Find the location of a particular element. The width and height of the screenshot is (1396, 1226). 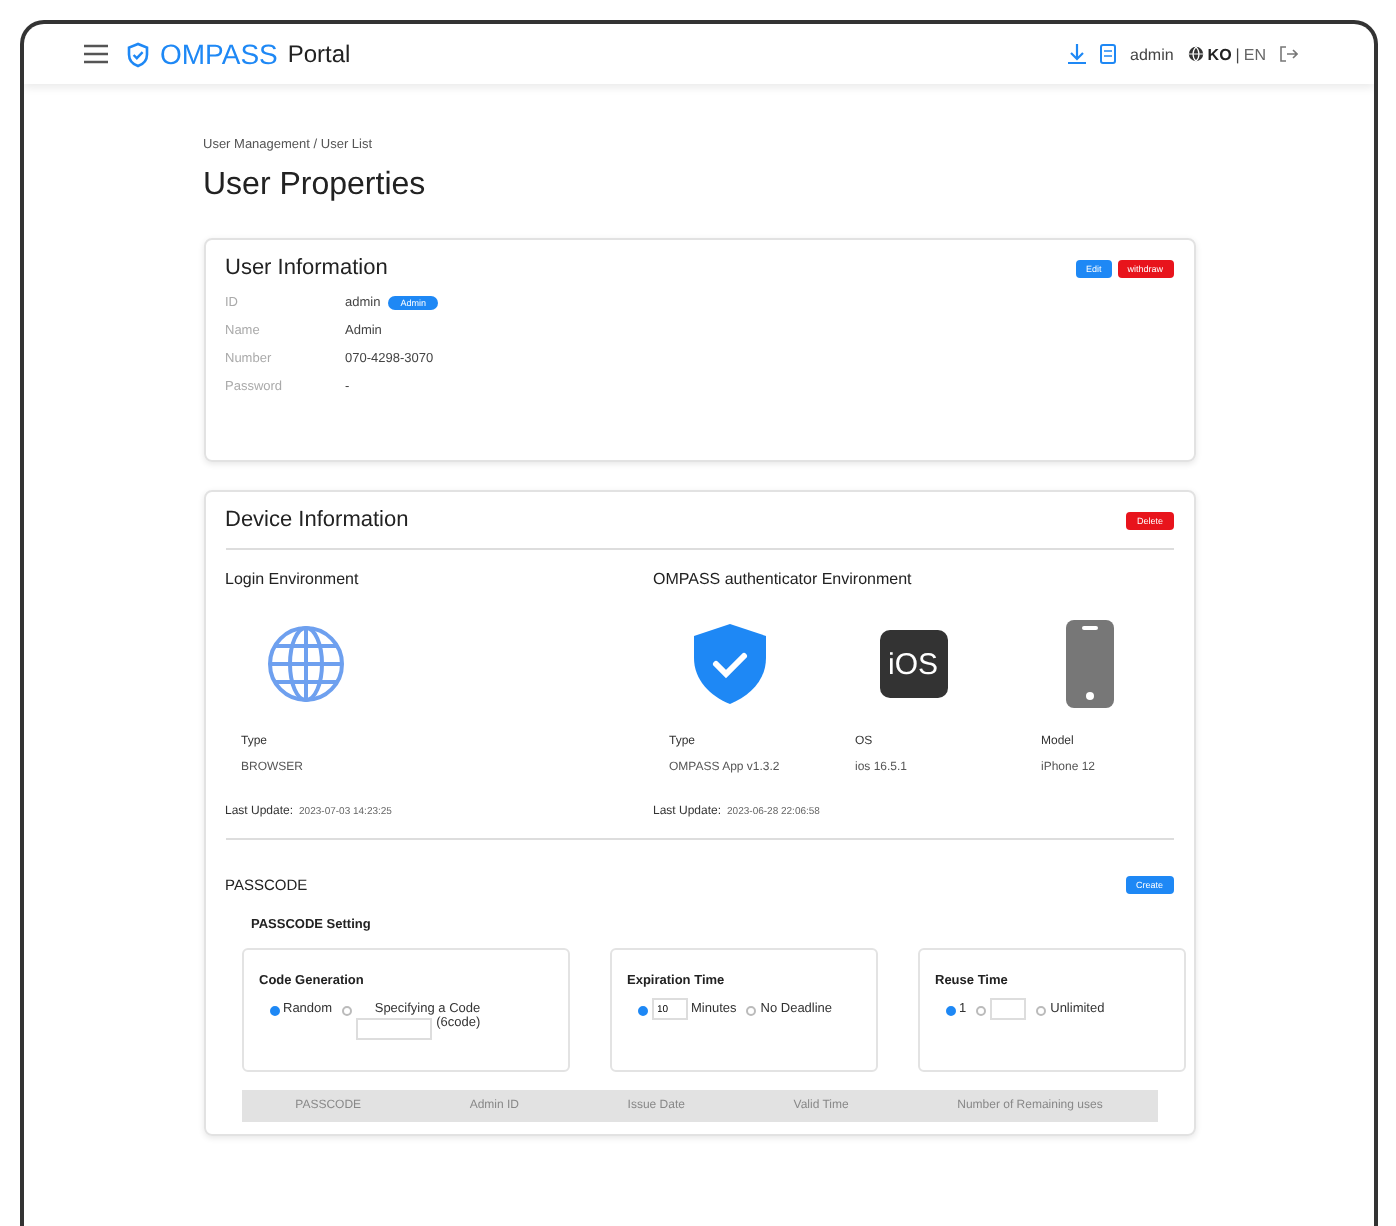

smartphone-icon is located at coordinates (1089, 664).